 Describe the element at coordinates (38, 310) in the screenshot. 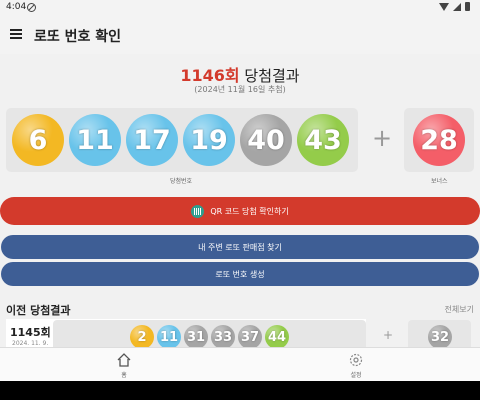

I see `previous-results-heading: 이전 당첨결과` at that location.